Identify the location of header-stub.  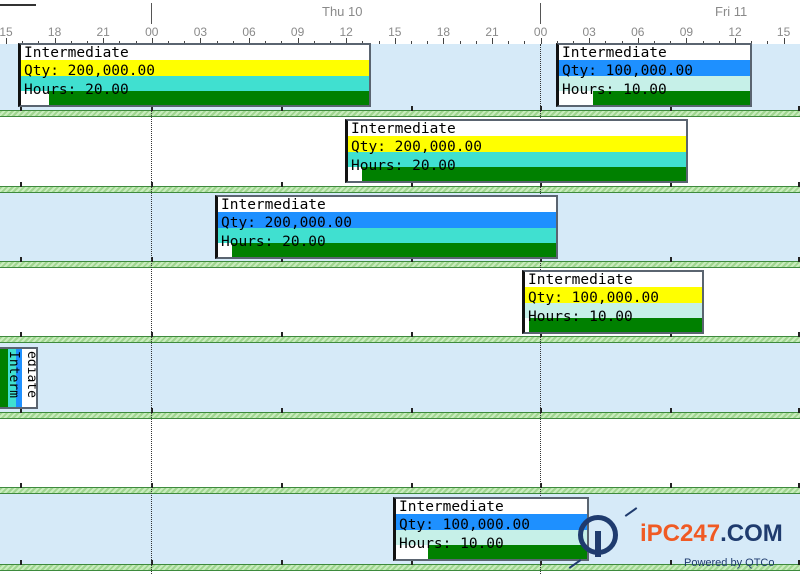
(18, 3).